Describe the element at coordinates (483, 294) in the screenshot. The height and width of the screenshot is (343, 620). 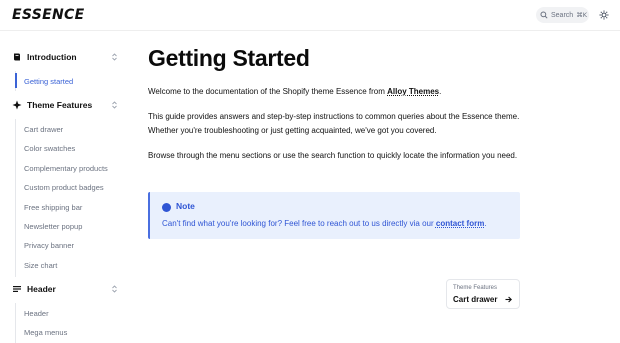
I see `next-page-card: Theme Features Cart drawer` at that location.